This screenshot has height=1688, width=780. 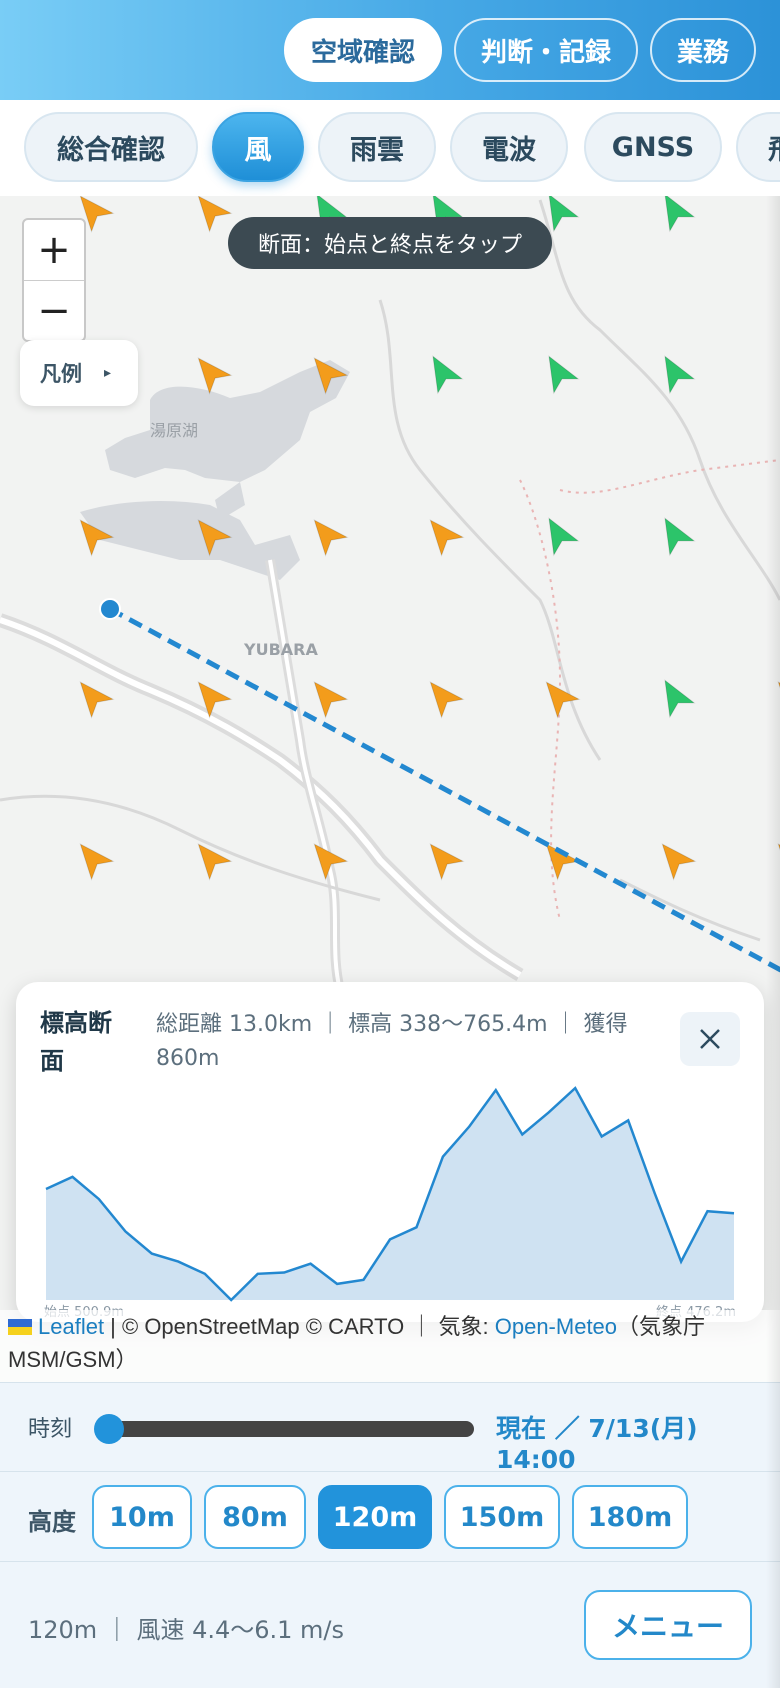 I want to click on tab-wind: 風, so click(x=258, y=147).